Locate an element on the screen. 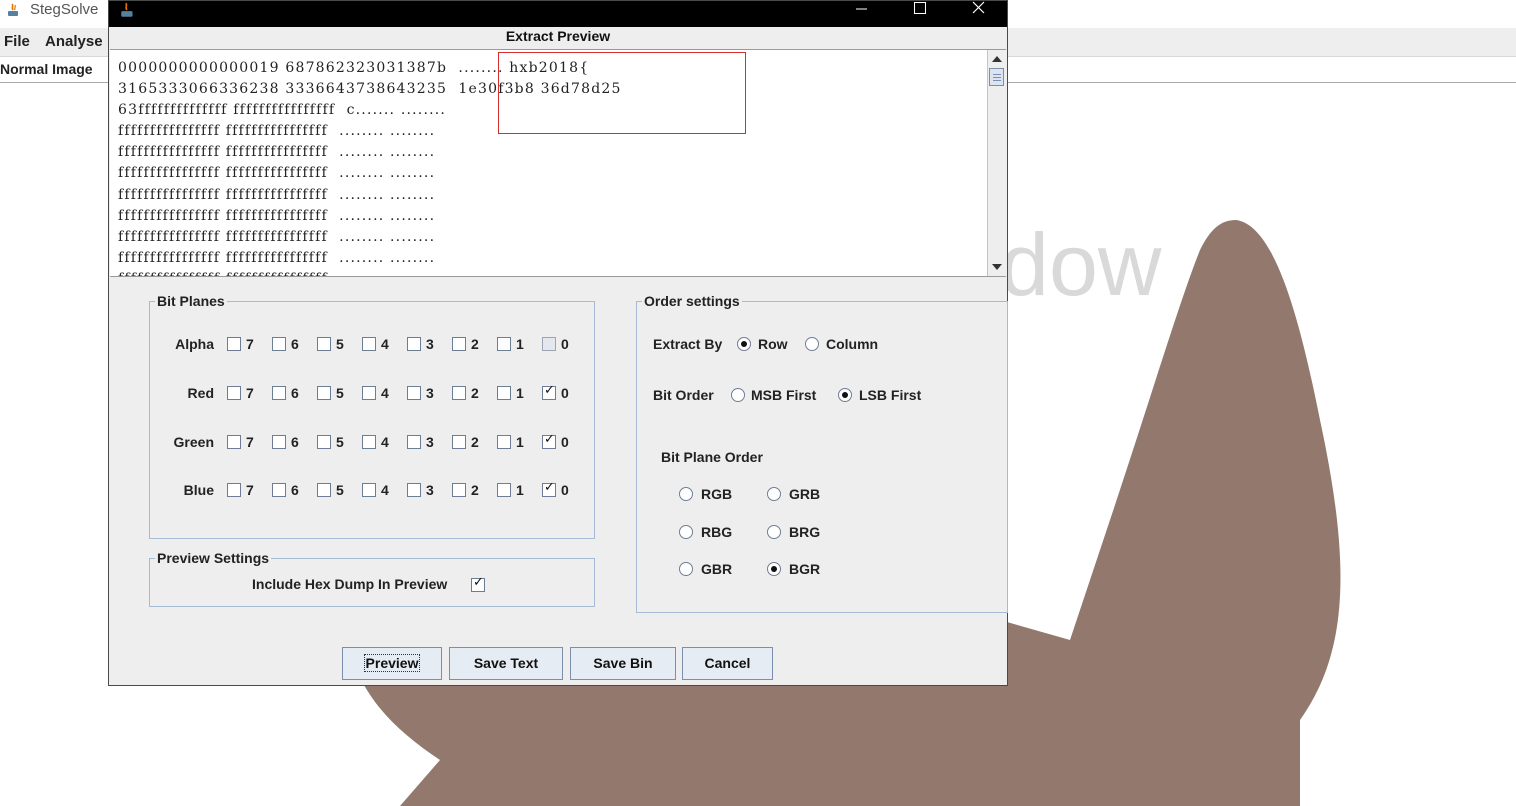  blue-bit-7-checkbox is located at coordinates (234, 490).